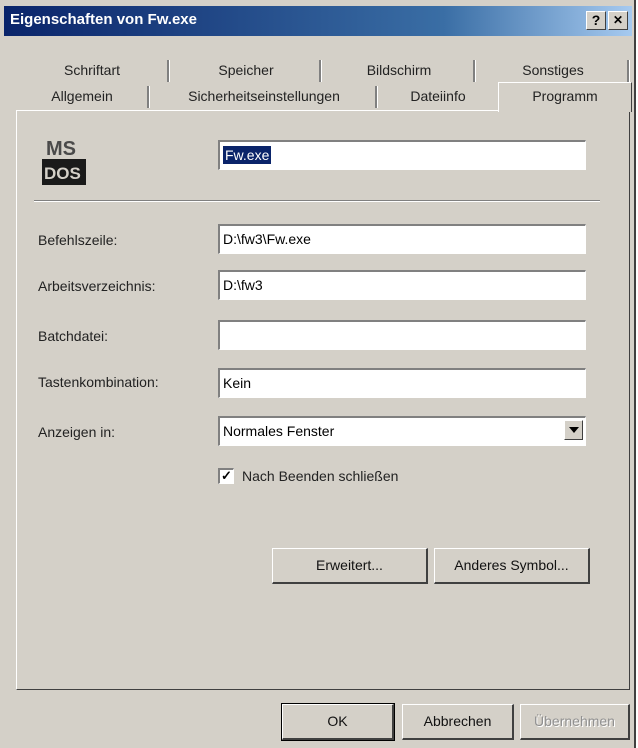 This screenshot has width=638, height=748. I want to click on tab-sicherheitseinstellungen: Sicherheitseinstellungen, so click(264, 96).